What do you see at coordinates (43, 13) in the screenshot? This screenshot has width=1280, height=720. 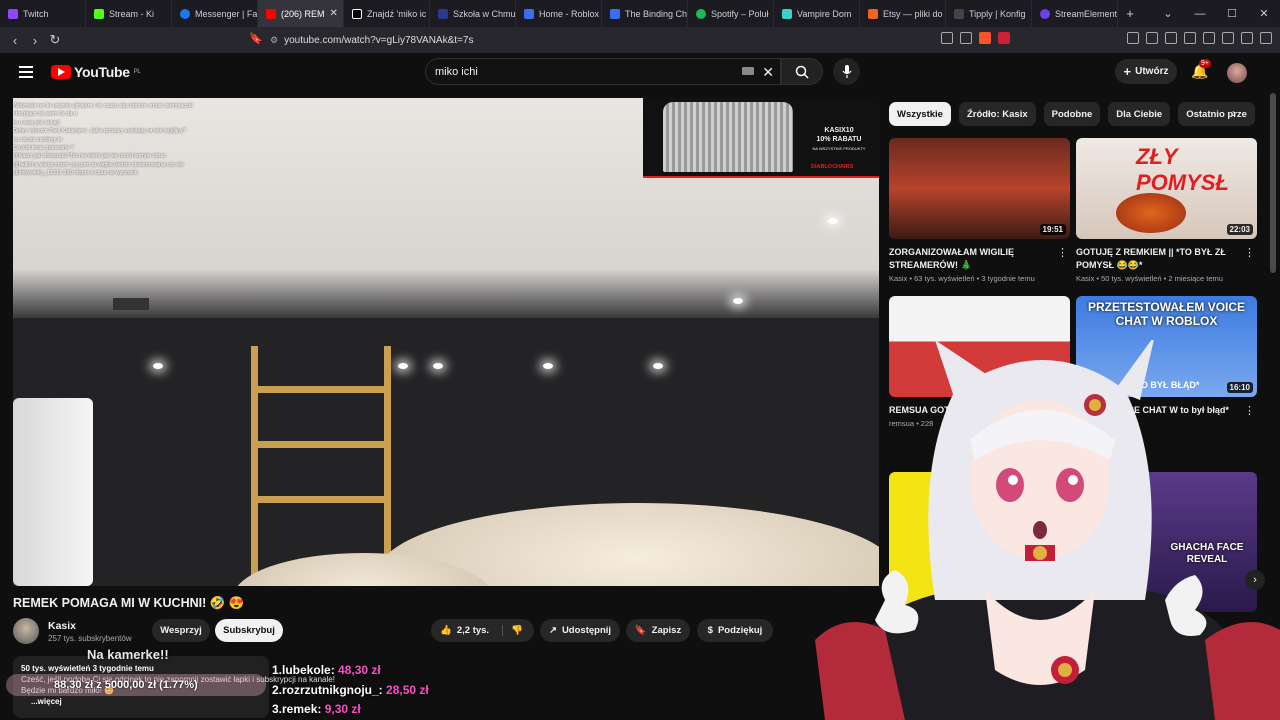 I see `browser-tab: Twitch` at bounding box center [43, 13].